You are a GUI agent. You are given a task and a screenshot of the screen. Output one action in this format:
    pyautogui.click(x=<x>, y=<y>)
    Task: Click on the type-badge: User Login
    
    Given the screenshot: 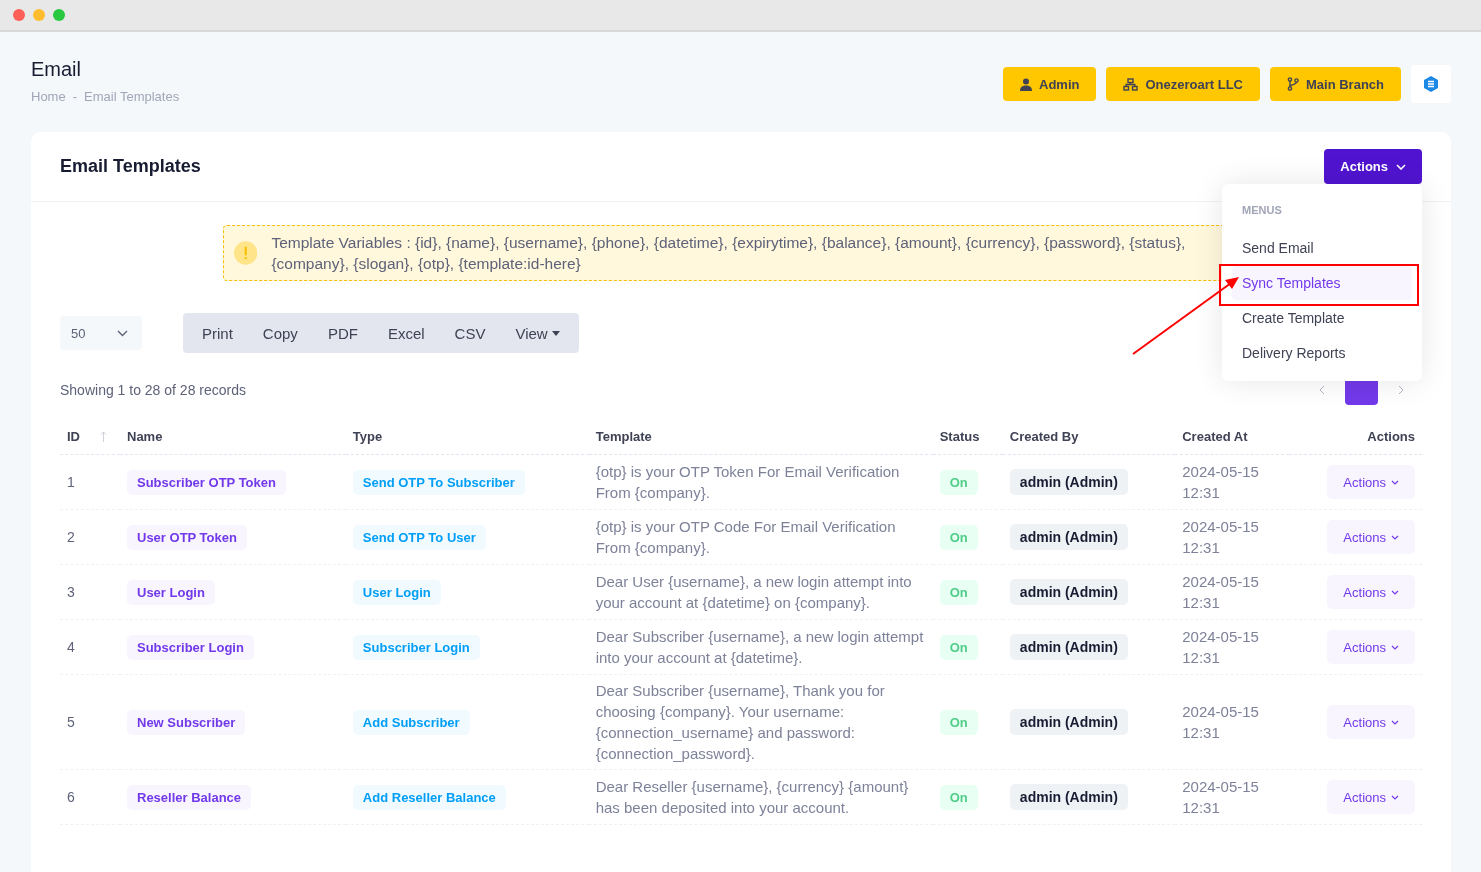 What is the action you would take?
    pyautogui.click(x=396, y=592)
    